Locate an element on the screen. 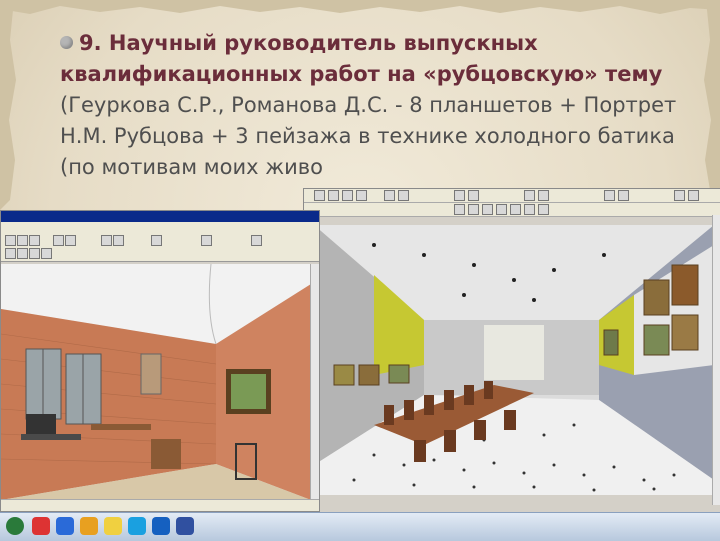 This screenshot has width=720, height=541. folder-icon is located at coordinates (113, 526).